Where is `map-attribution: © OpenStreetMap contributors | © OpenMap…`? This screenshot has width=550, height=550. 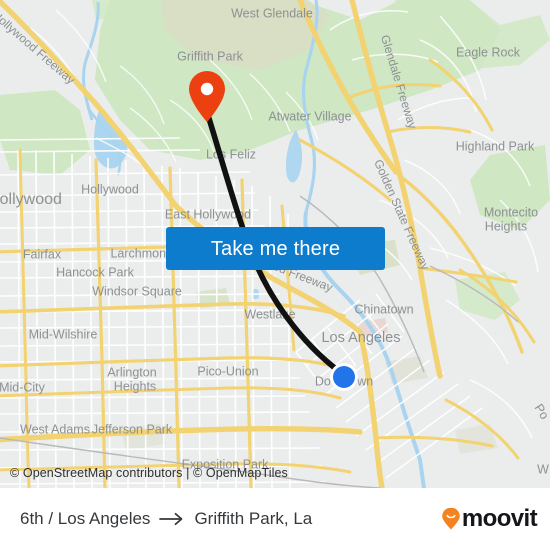 map-attribution: © OpenStreetMap contributors | © OpenMap… is located at coordinates (149, 473).